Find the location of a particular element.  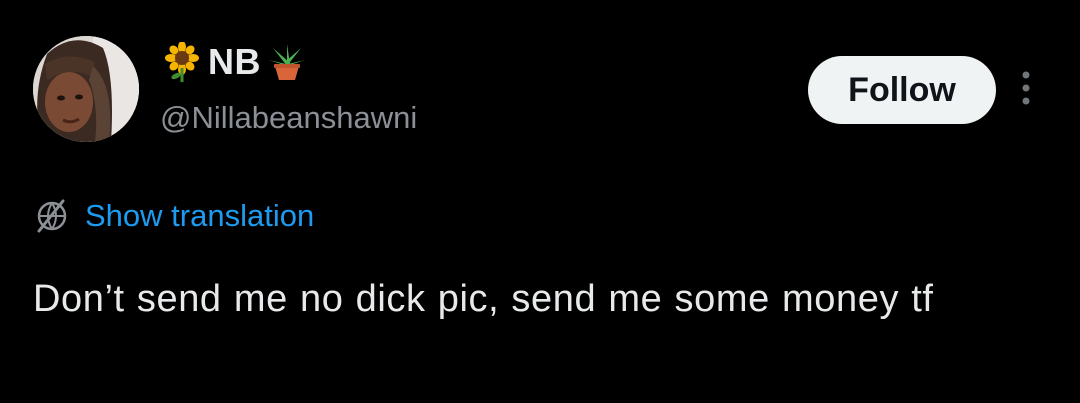

avatar is located at coordinates (86, 89).